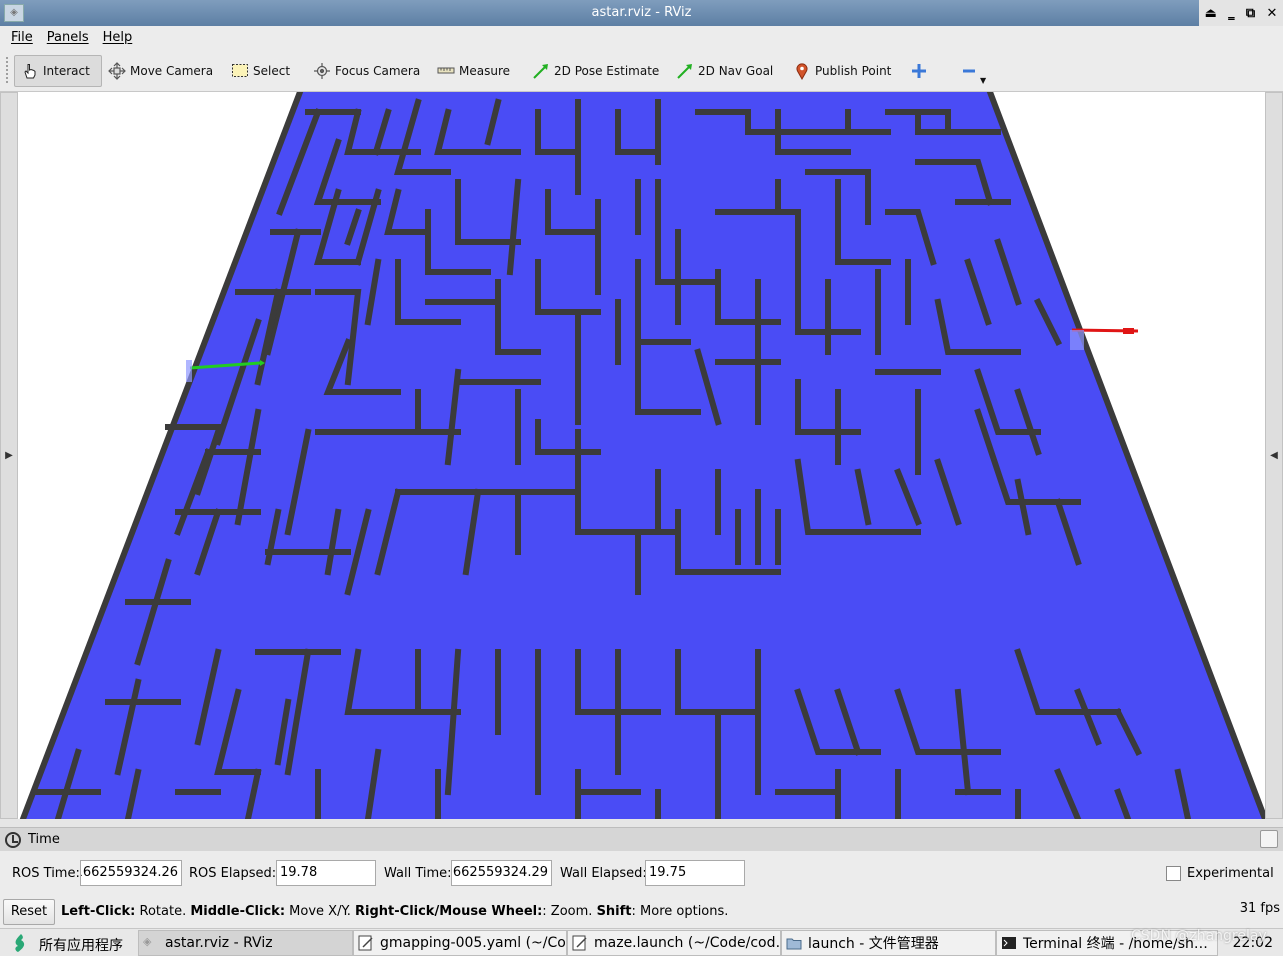 The image size is (1283, 956). What do you see at coordinates (1250, 13) in the screenshot?
I see `maximize-icon: ⧉` at bounding box center [1250, 13].